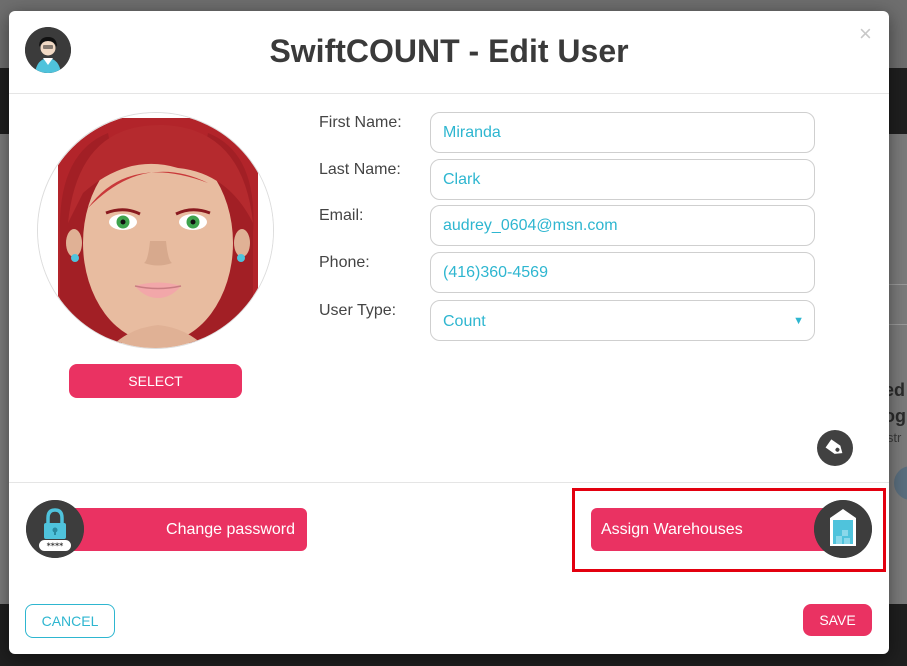 The width and height of the screenshot is (907, 666). I want to click on password-mask: ****, so click(56, 546).